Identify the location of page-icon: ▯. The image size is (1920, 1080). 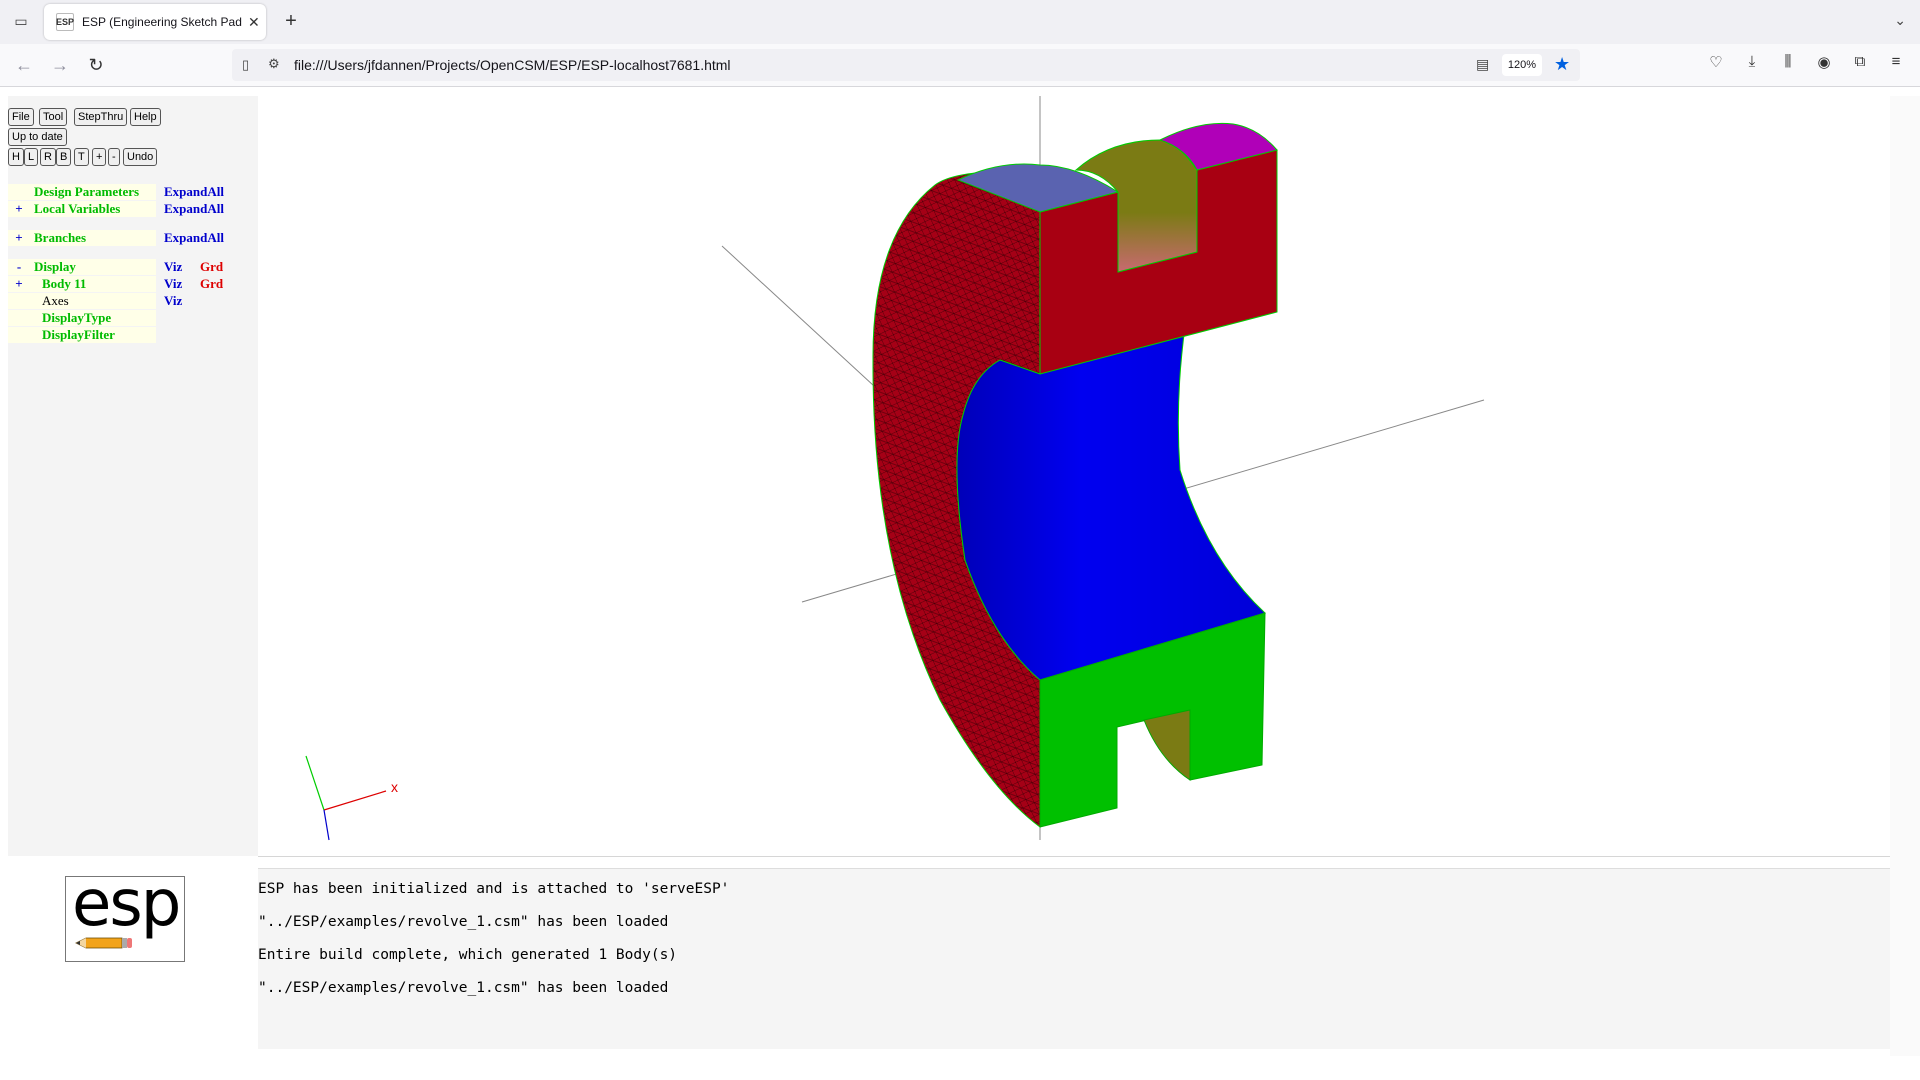
(246, 64).